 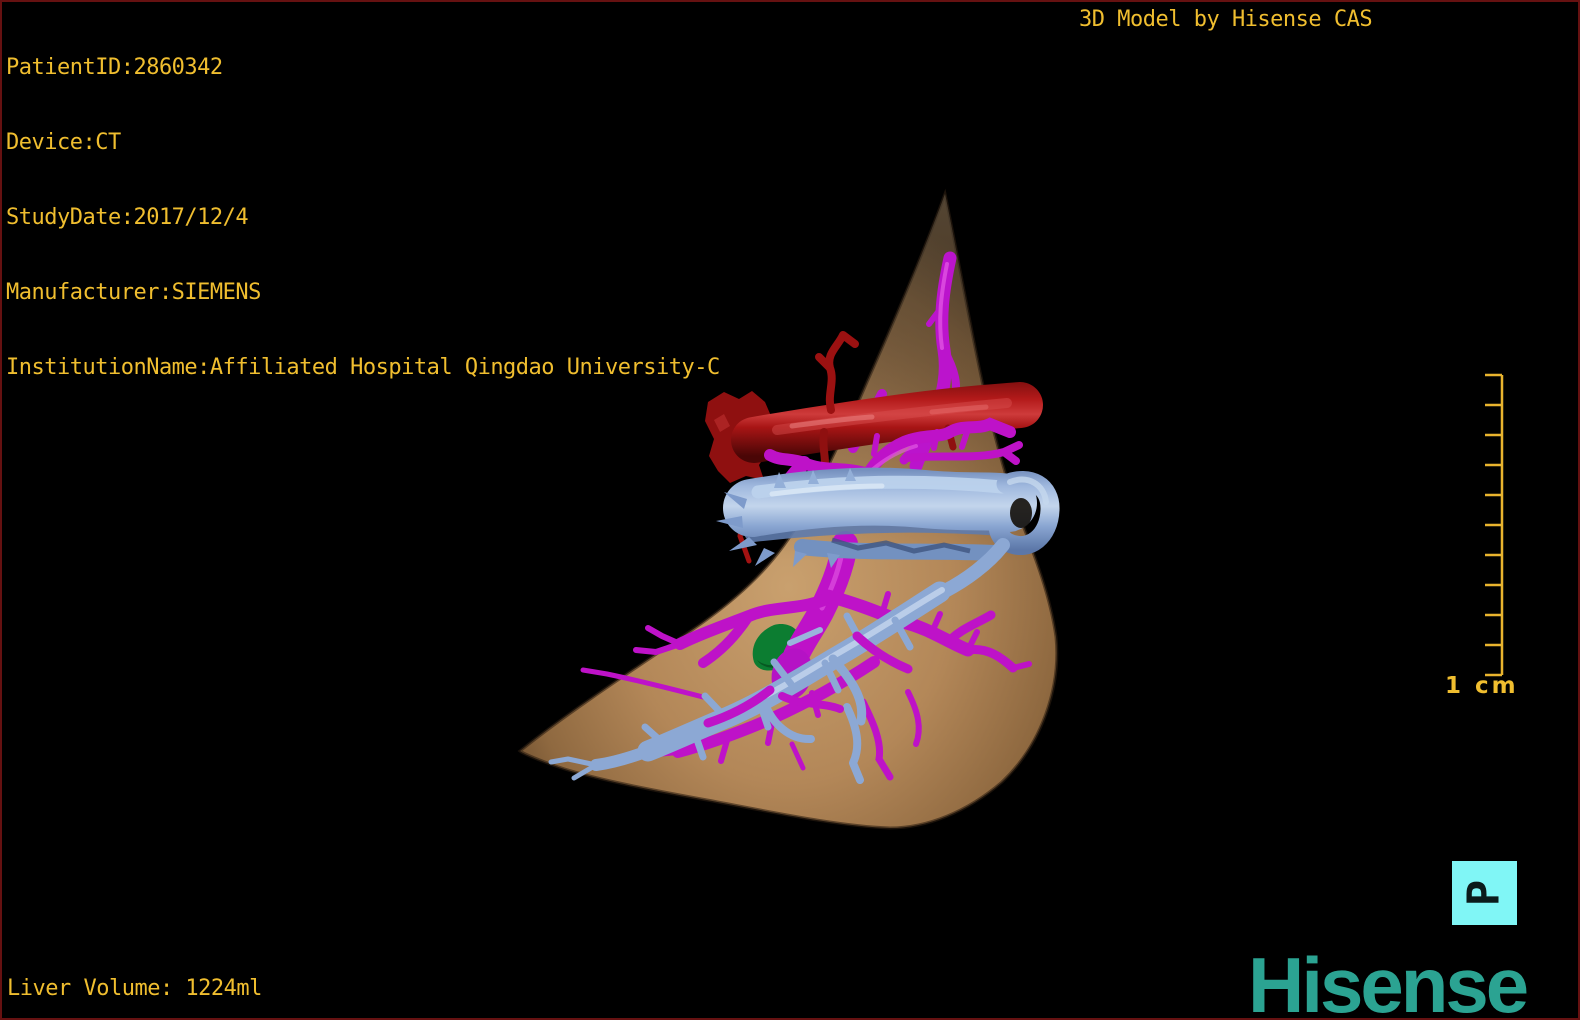 I want to click on manufacturer-line: Manufacturer:SIEMENS, so click(x=133, y=292).